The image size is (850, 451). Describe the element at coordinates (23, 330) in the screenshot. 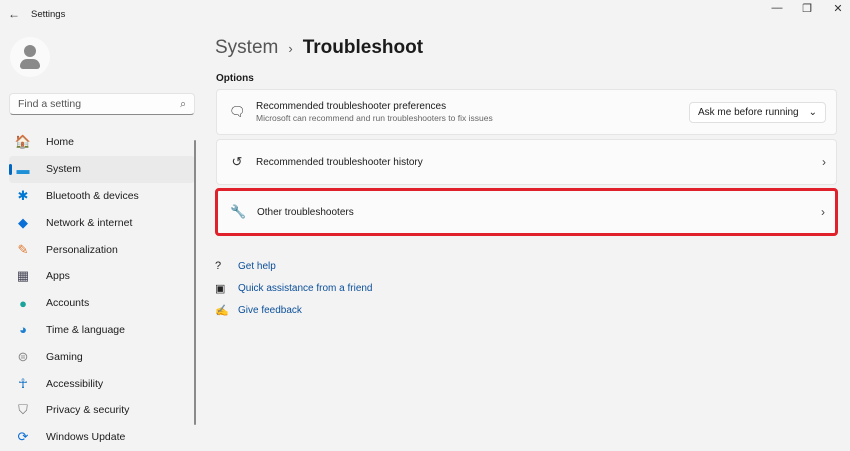

I see `time-language-icon: ◕` at that location.